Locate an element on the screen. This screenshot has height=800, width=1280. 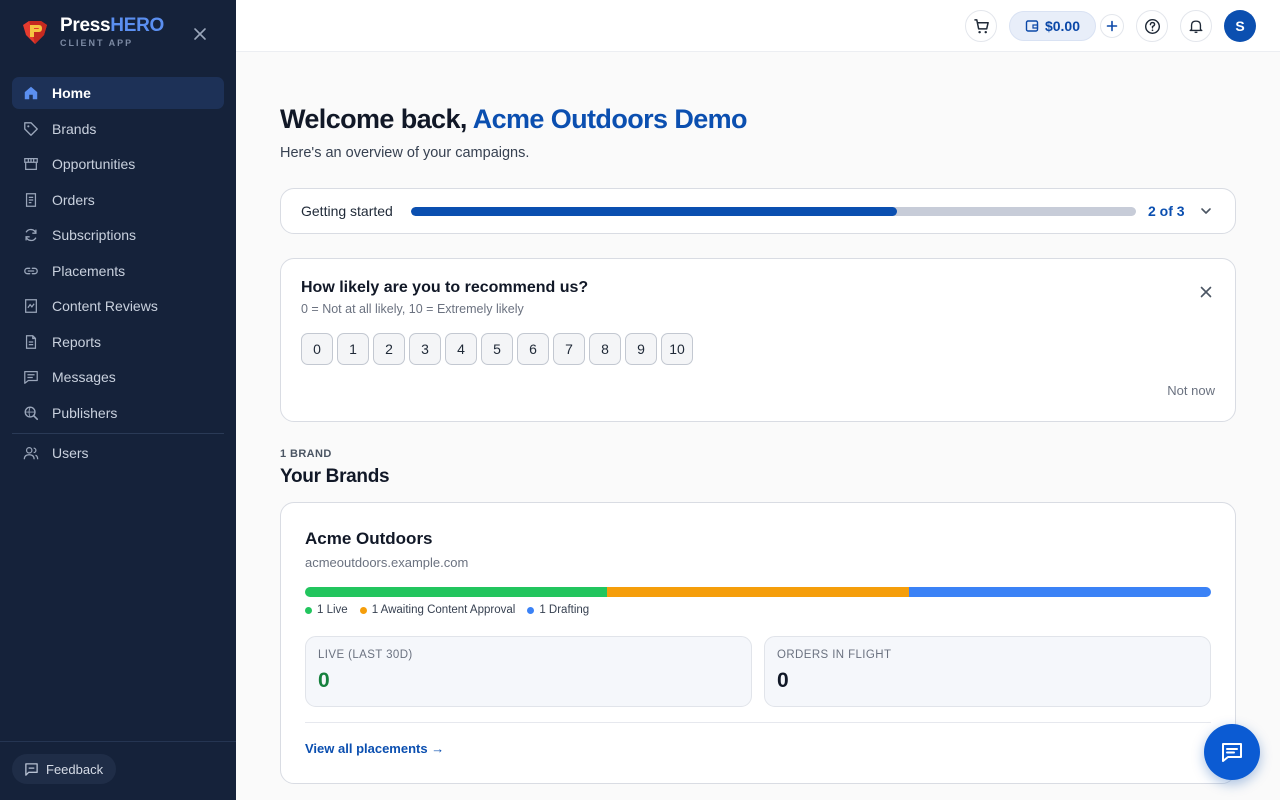
sidebar-item-label: Home is located at coordinates (71, 93).